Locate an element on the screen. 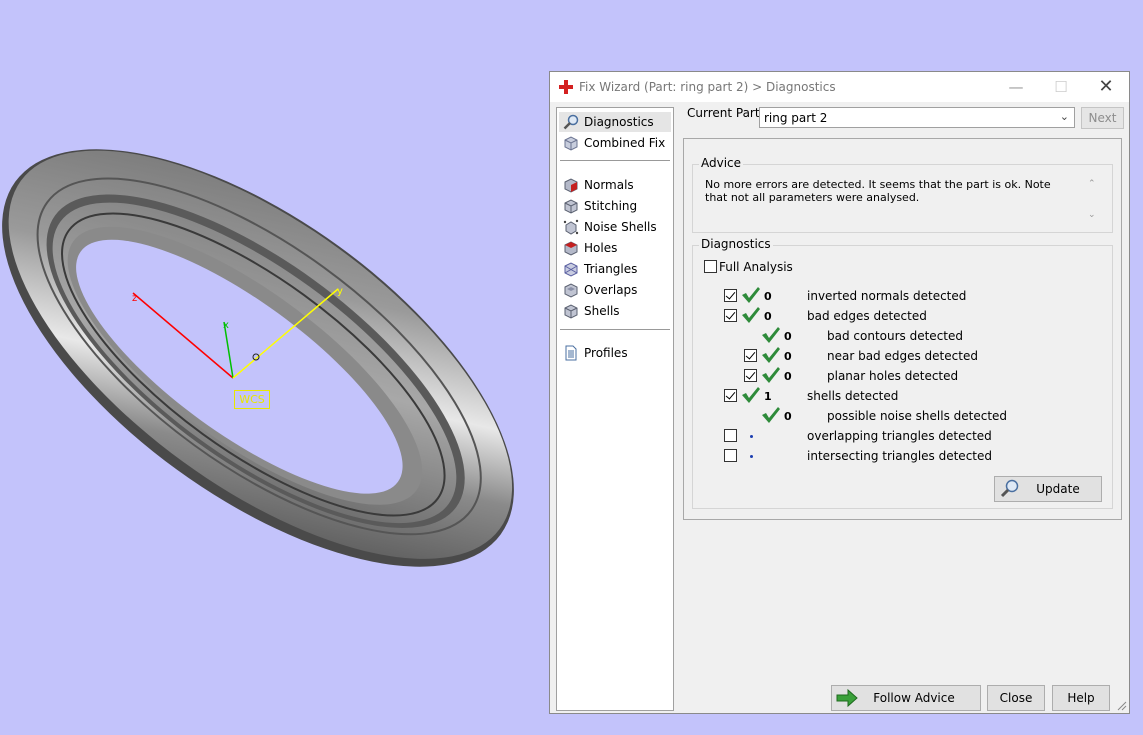 The image size is (1143, 735). full-analysis-label: Full Analysis is located at coordinates (756, 267).